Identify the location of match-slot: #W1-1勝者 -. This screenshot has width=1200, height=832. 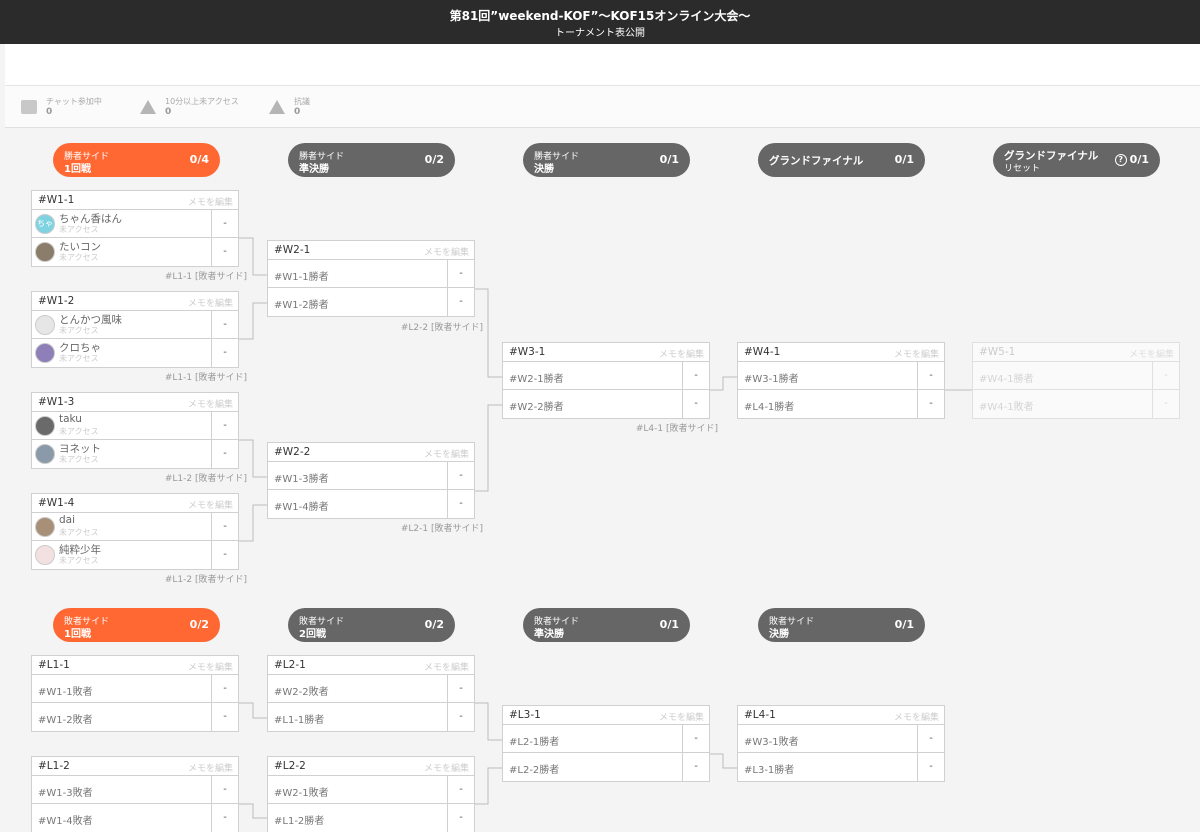
(371, 274).